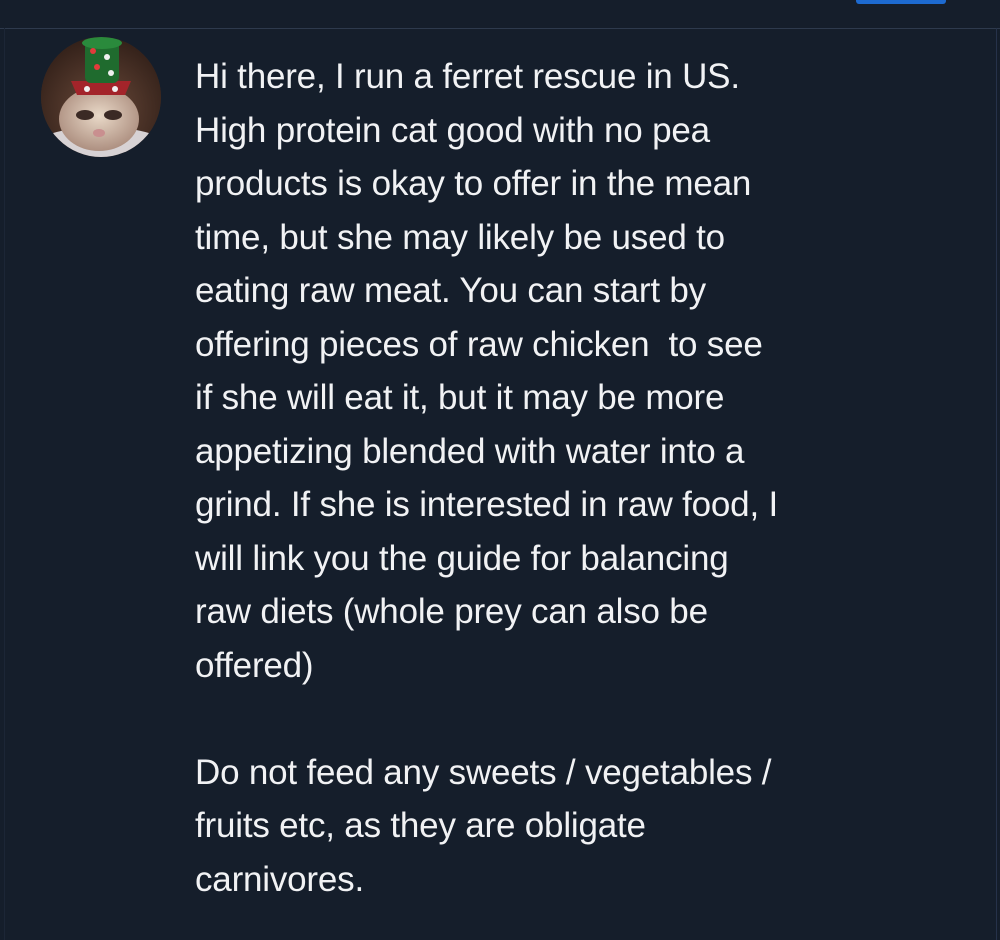  I want to click on top-divider, so click(500, 28).